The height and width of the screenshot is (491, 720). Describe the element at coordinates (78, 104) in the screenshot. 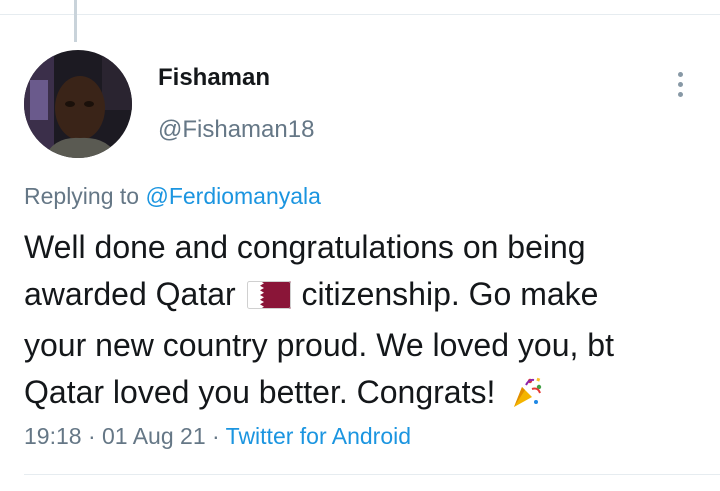

I see `avatar` at that location.